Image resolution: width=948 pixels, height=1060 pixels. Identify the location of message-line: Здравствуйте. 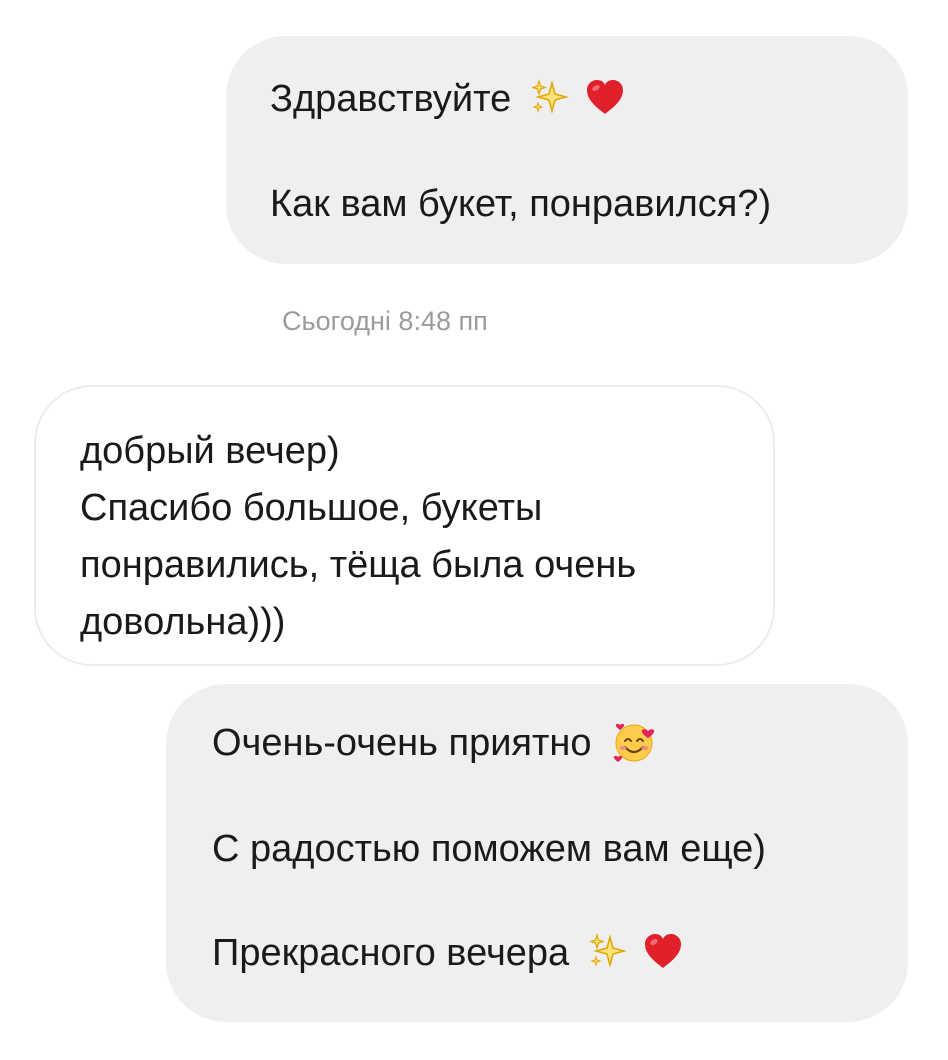
(589, 100).